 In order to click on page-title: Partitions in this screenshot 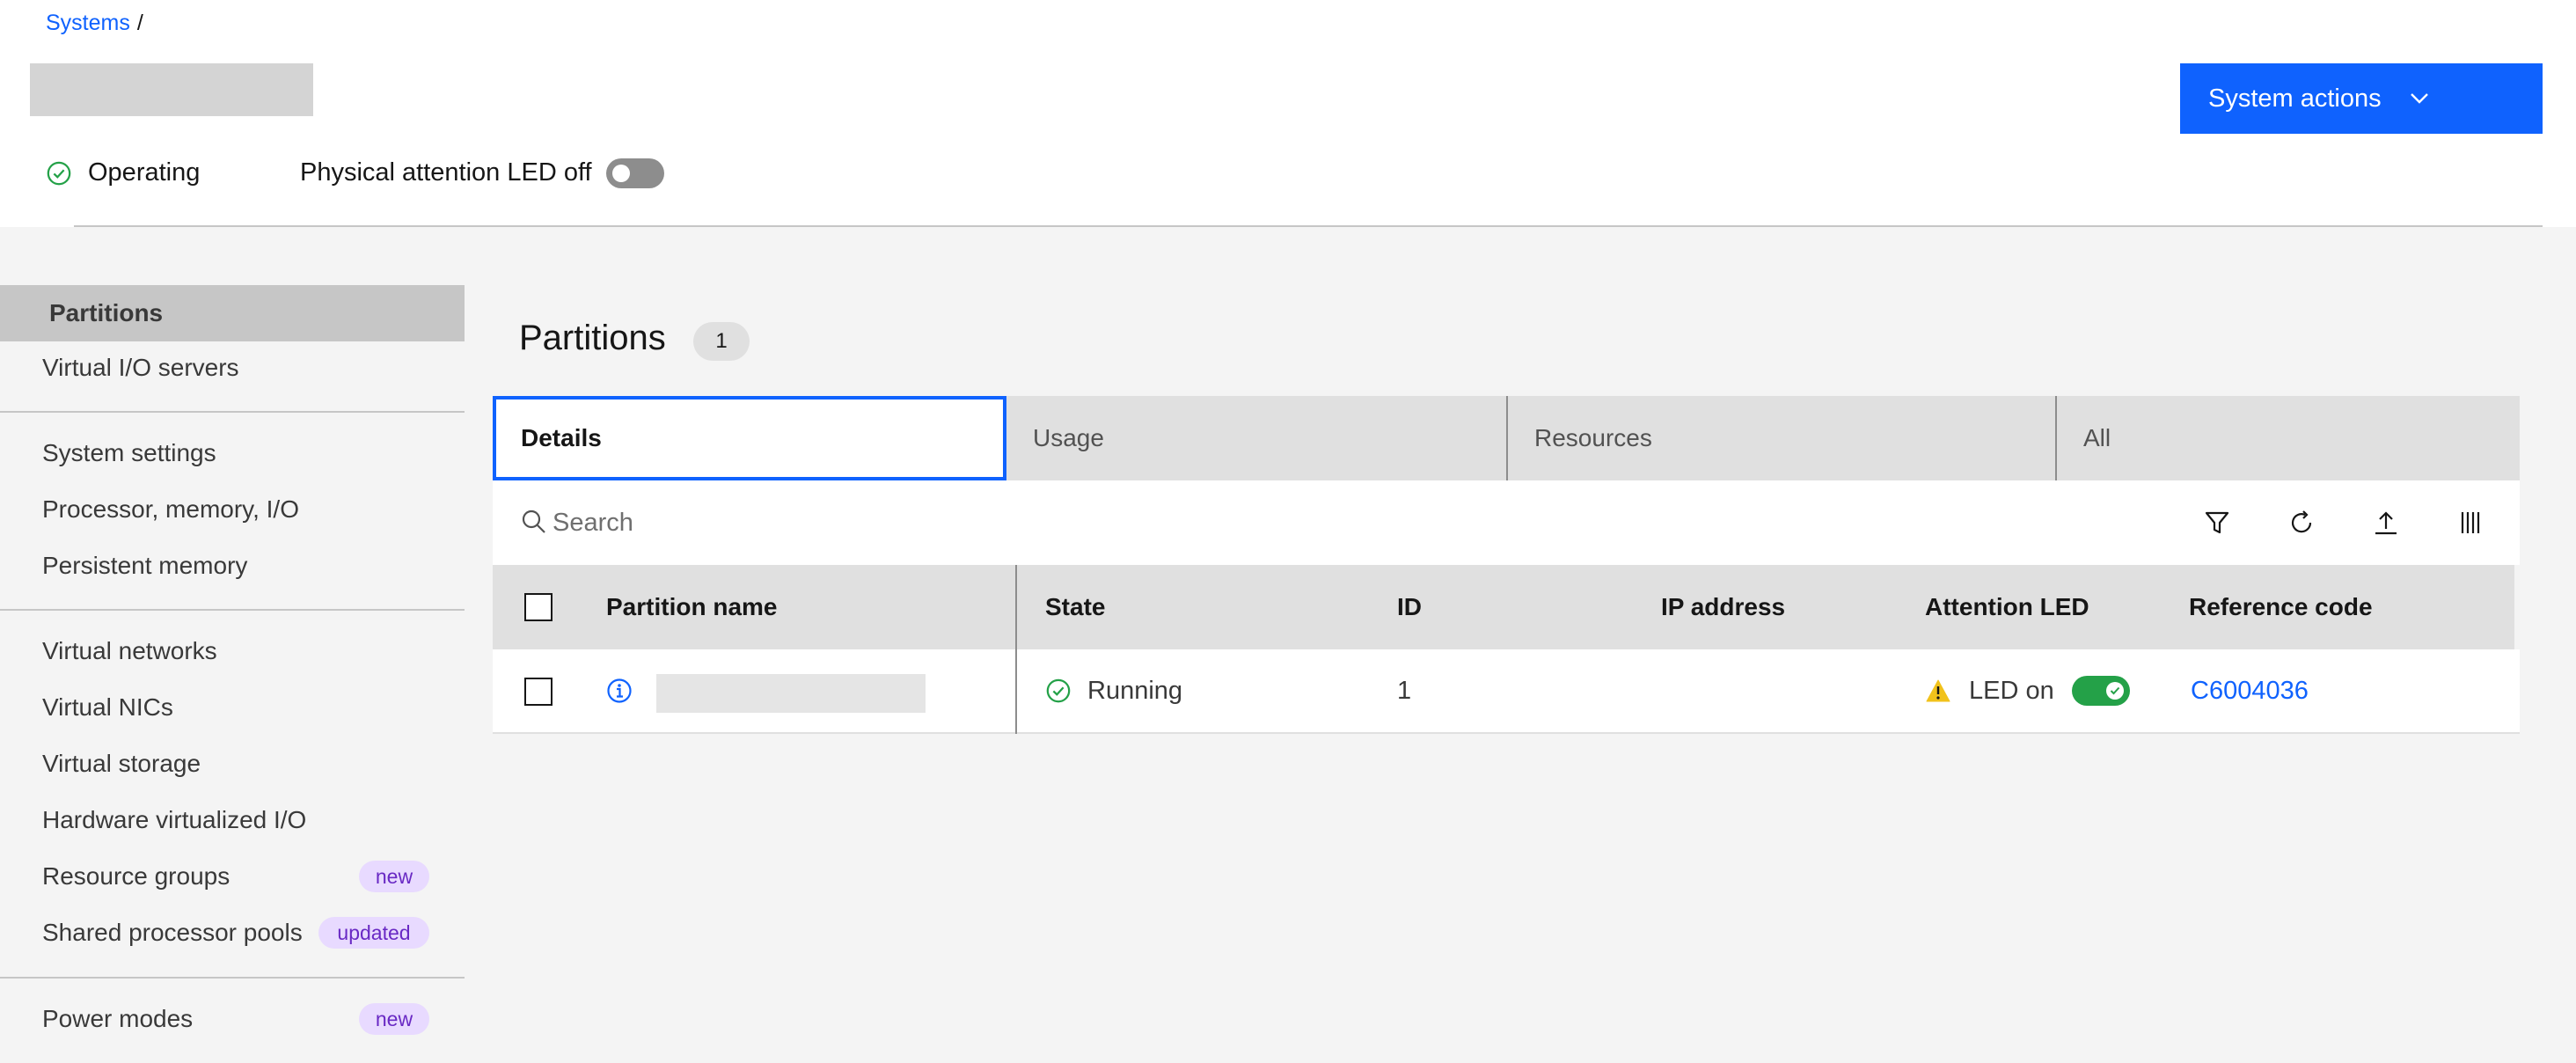, I will do `click(592, 338)`.